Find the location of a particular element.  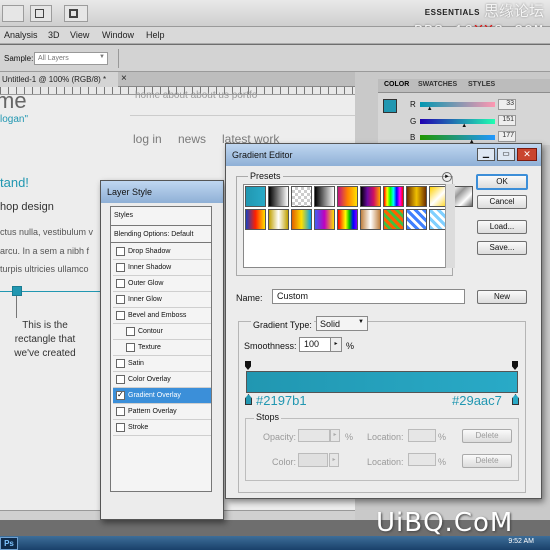

screen-mode-button is located at coordinates (76, 13).